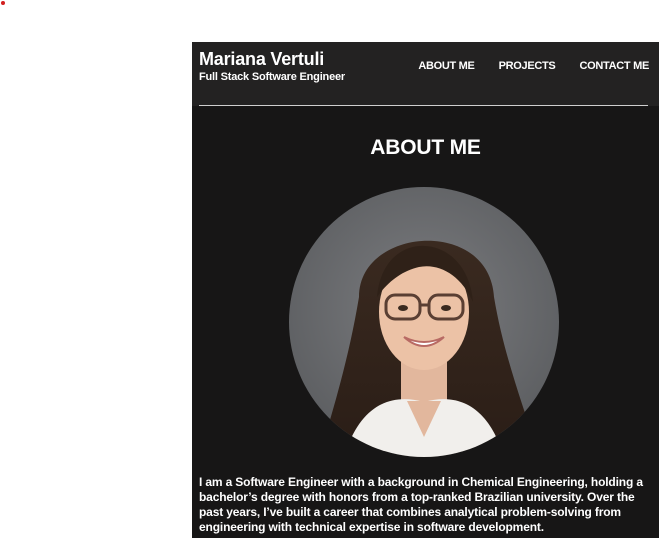  Describe the element at coordinates (262, 59) in the screenshot. I see `site-owner-name: Mariana Vertuli` at that location.